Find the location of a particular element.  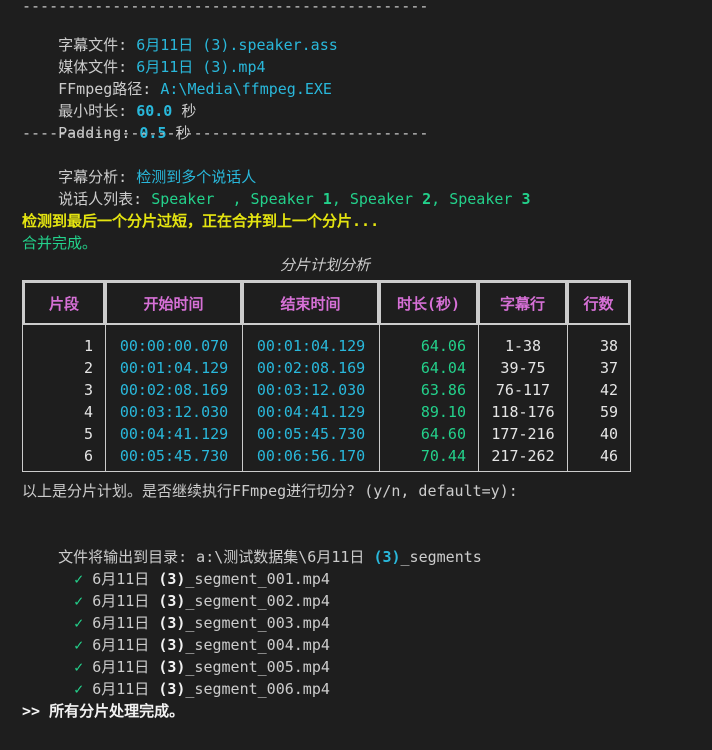

header-duration: 时长(秒) is located at coordinates (428, 303).